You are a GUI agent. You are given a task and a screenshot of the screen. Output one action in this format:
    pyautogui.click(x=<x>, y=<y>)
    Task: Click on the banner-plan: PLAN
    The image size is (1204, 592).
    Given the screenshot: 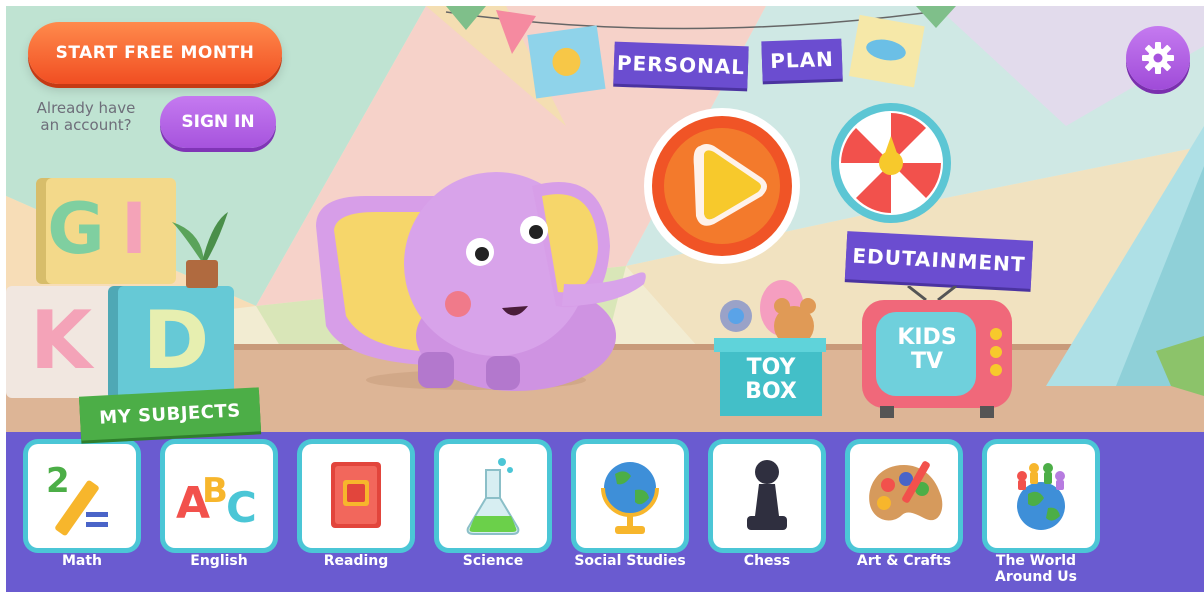 What is the action you would take?
    pyautogui.click(x=802, y=60)
    